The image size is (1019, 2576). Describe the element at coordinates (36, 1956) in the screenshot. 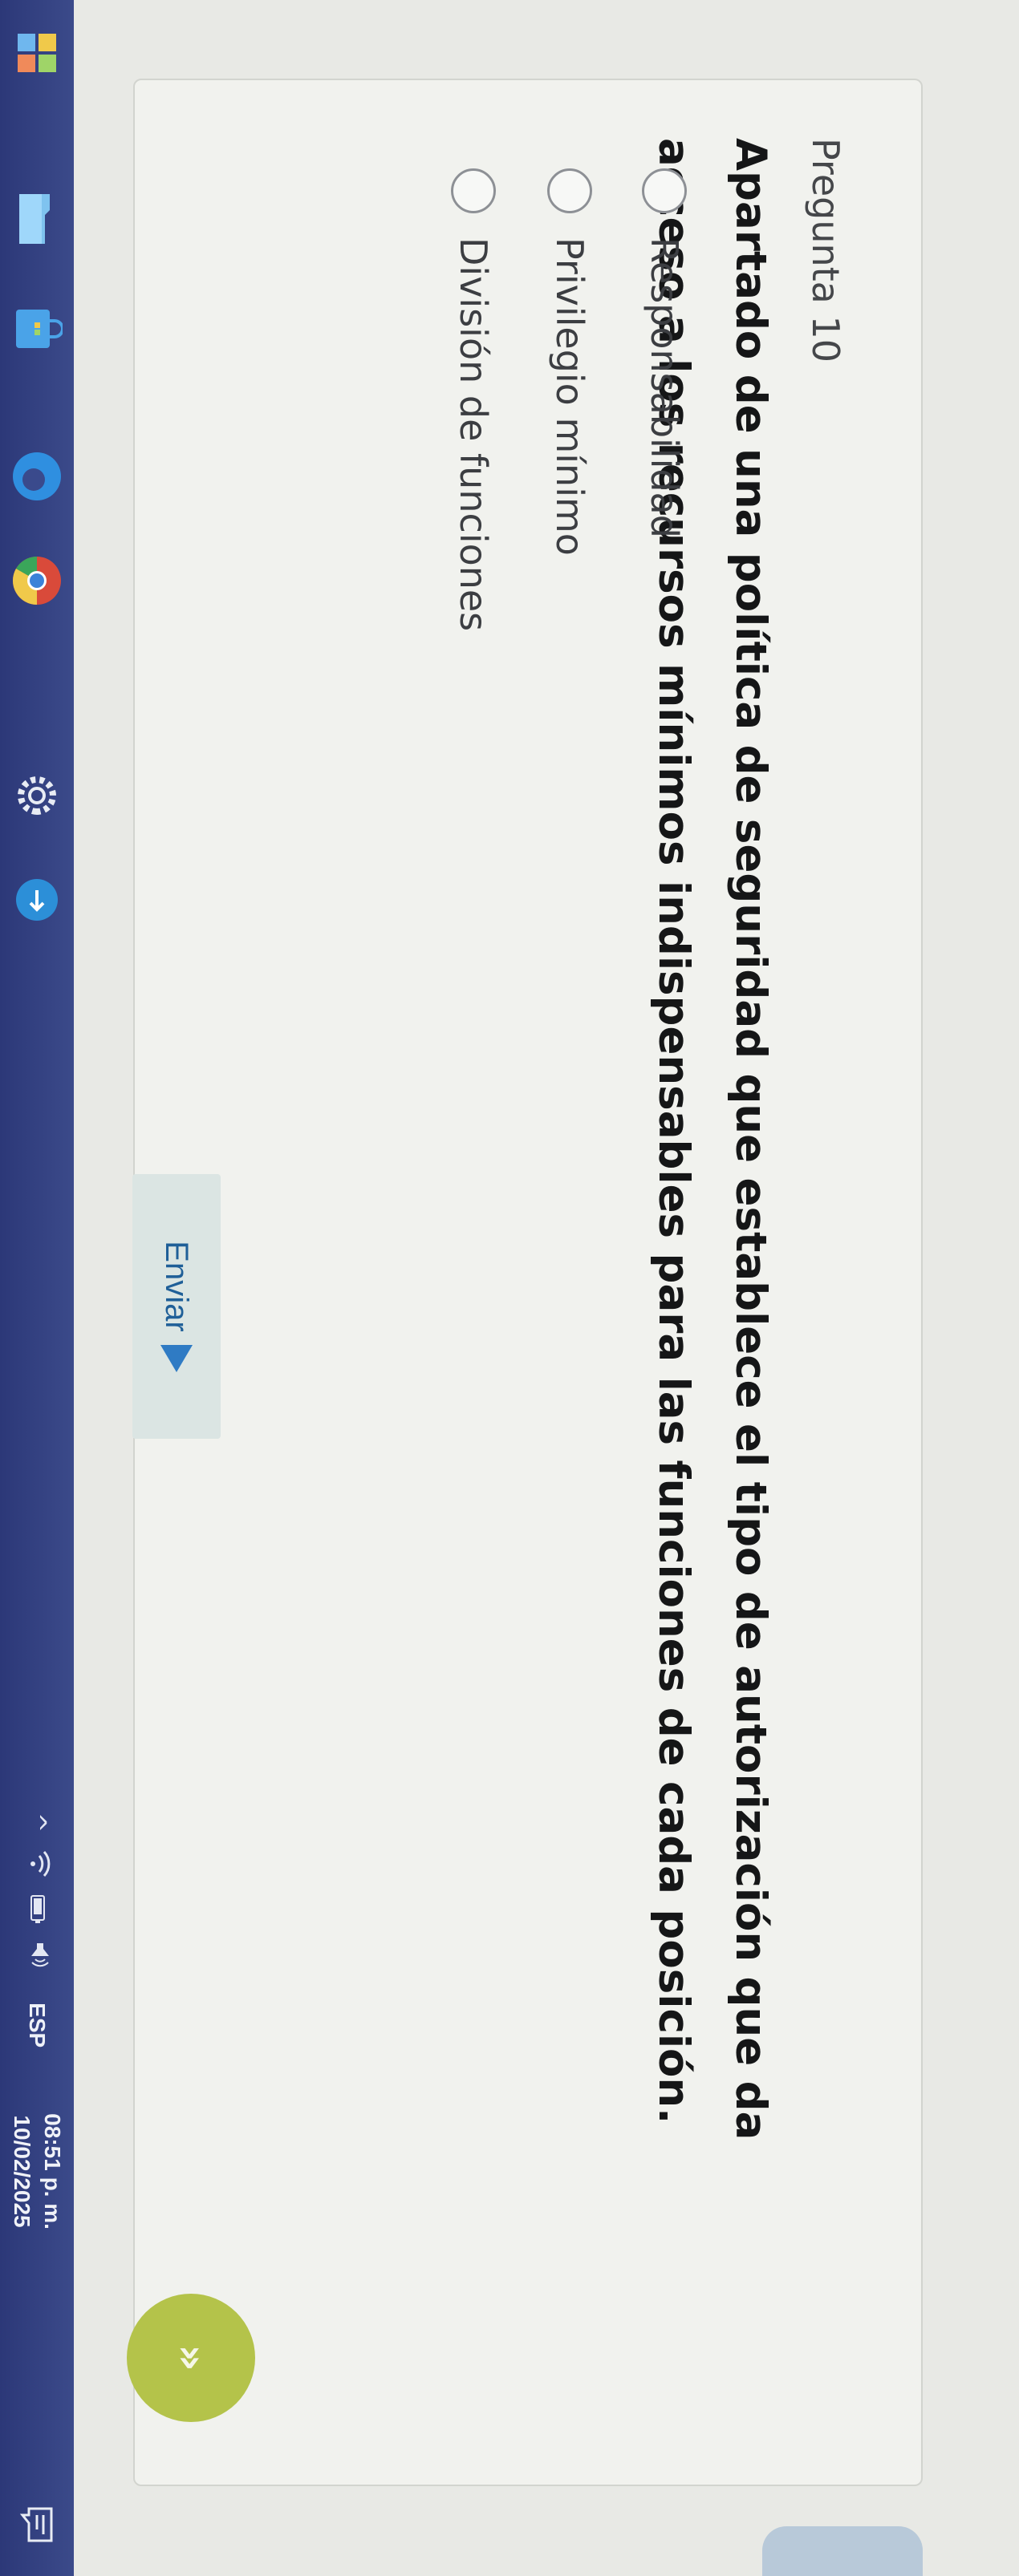

I see `volume-icon` at that location.